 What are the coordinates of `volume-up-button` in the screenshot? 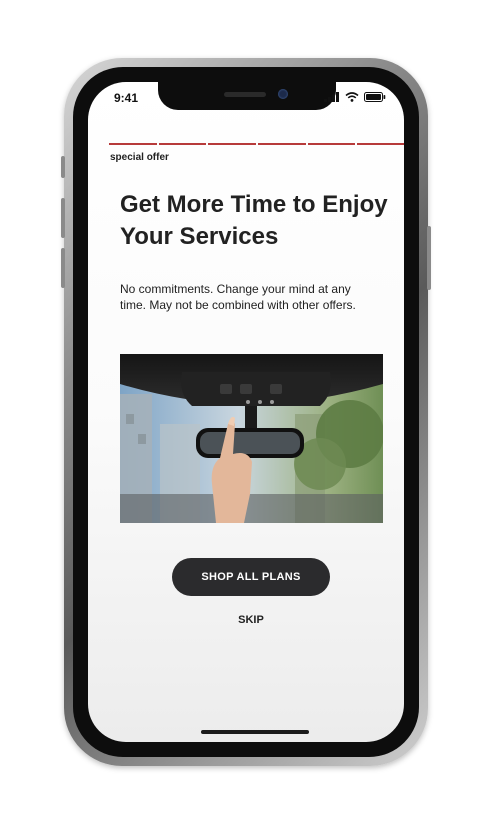 It's located at (63, 218).